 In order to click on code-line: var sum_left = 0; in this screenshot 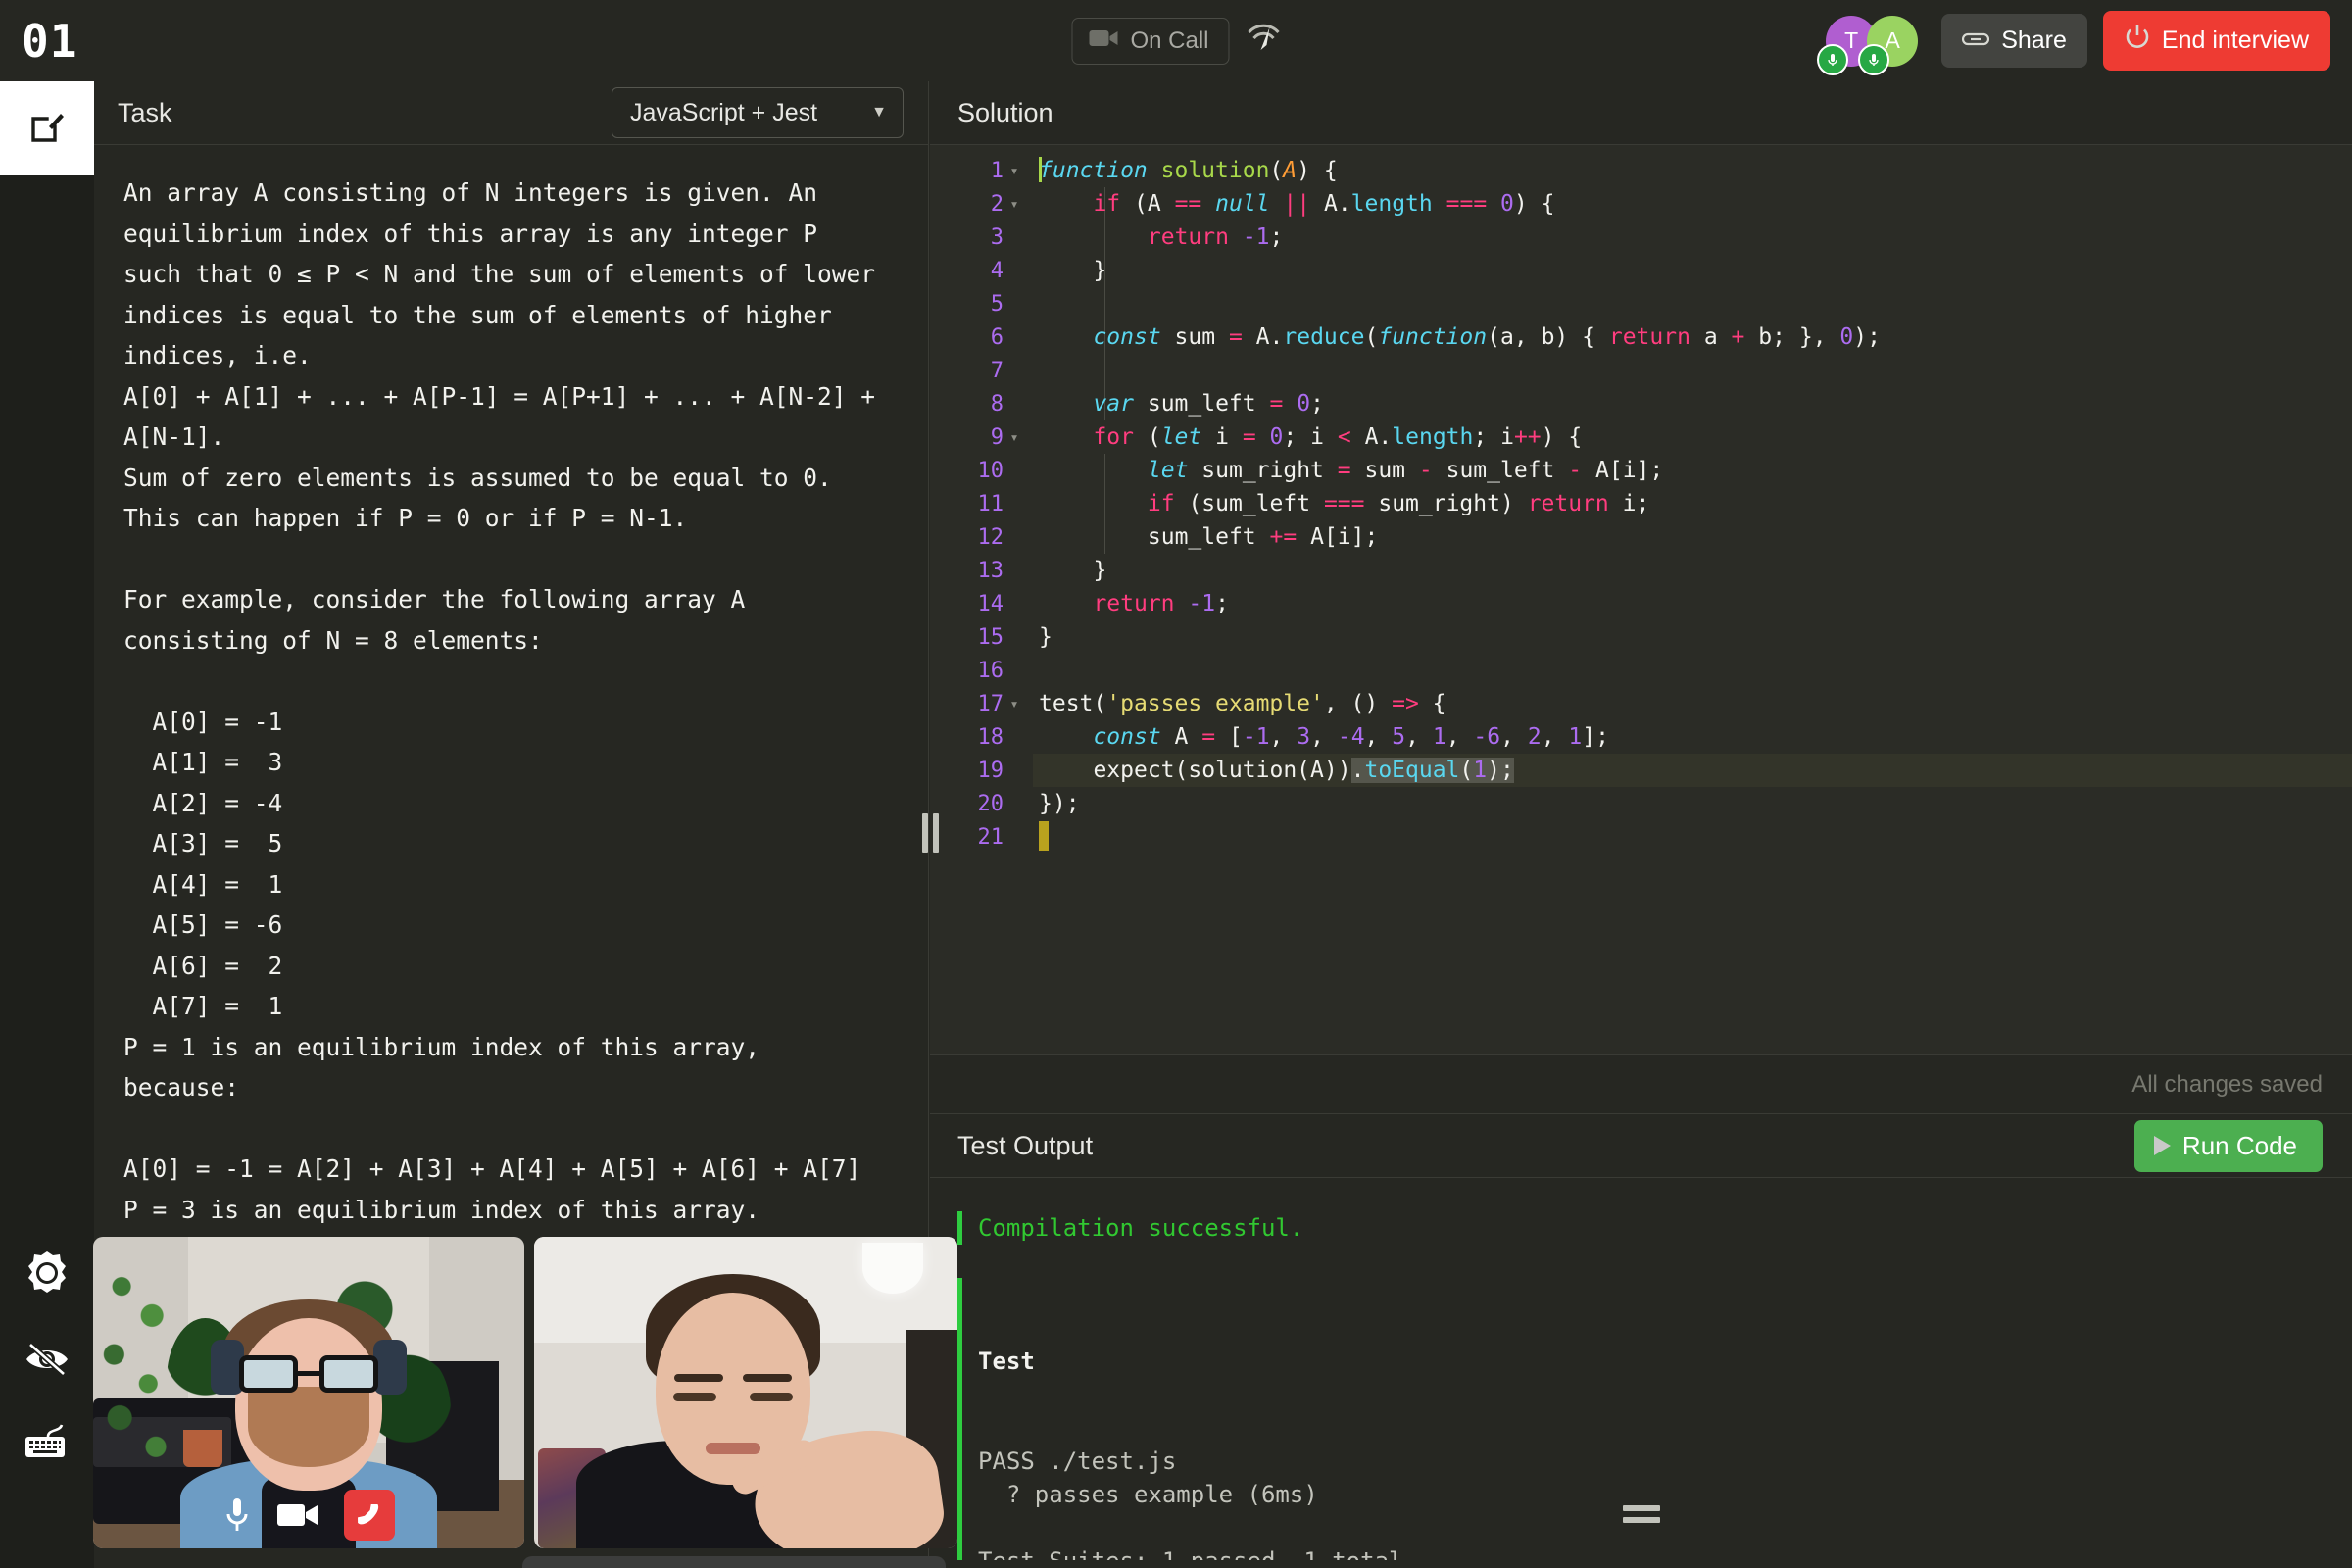, I will do `click(1692, 403)`.